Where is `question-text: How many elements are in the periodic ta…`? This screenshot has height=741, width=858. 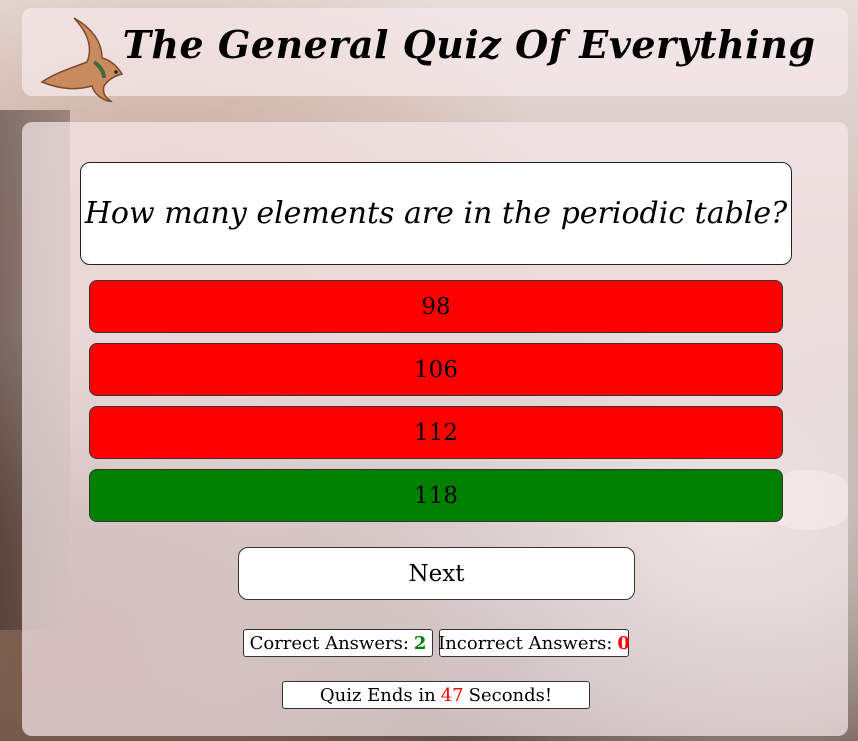 question-text: How many elements are in the periodic ta… is located at coordinates (436, 213).